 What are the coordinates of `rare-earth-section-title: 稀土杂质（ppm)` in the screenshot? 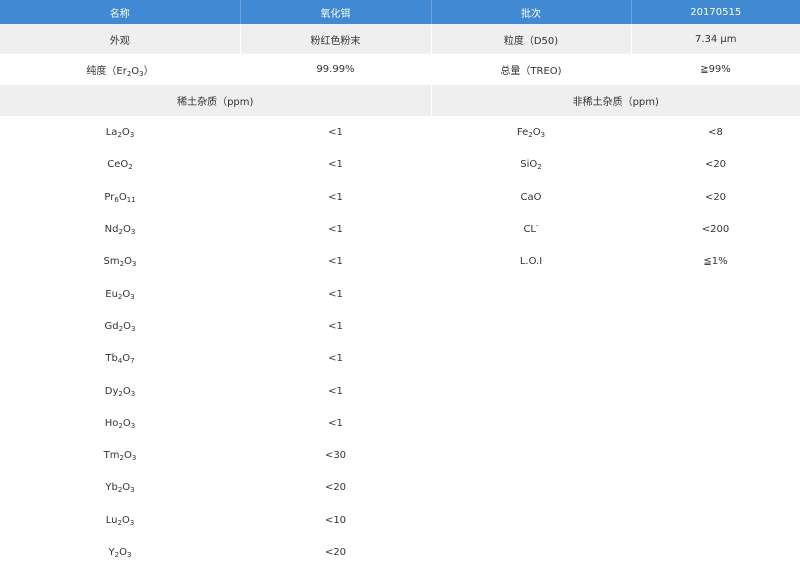 It's located at (215, 100).